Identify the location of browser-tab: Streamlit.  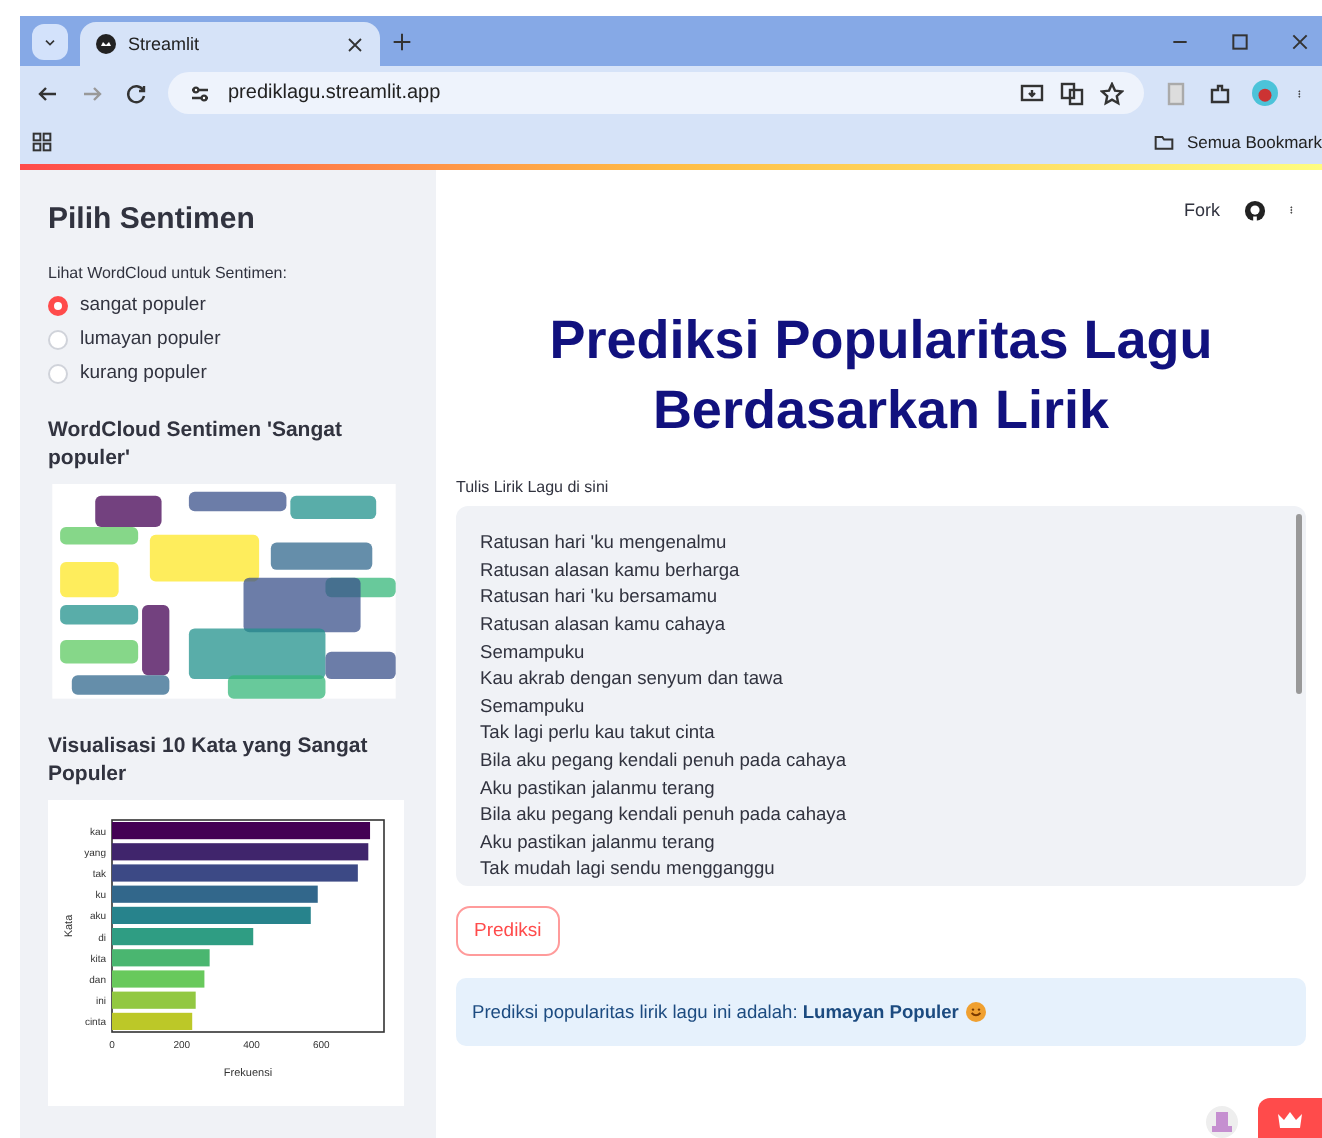
(230, 44).